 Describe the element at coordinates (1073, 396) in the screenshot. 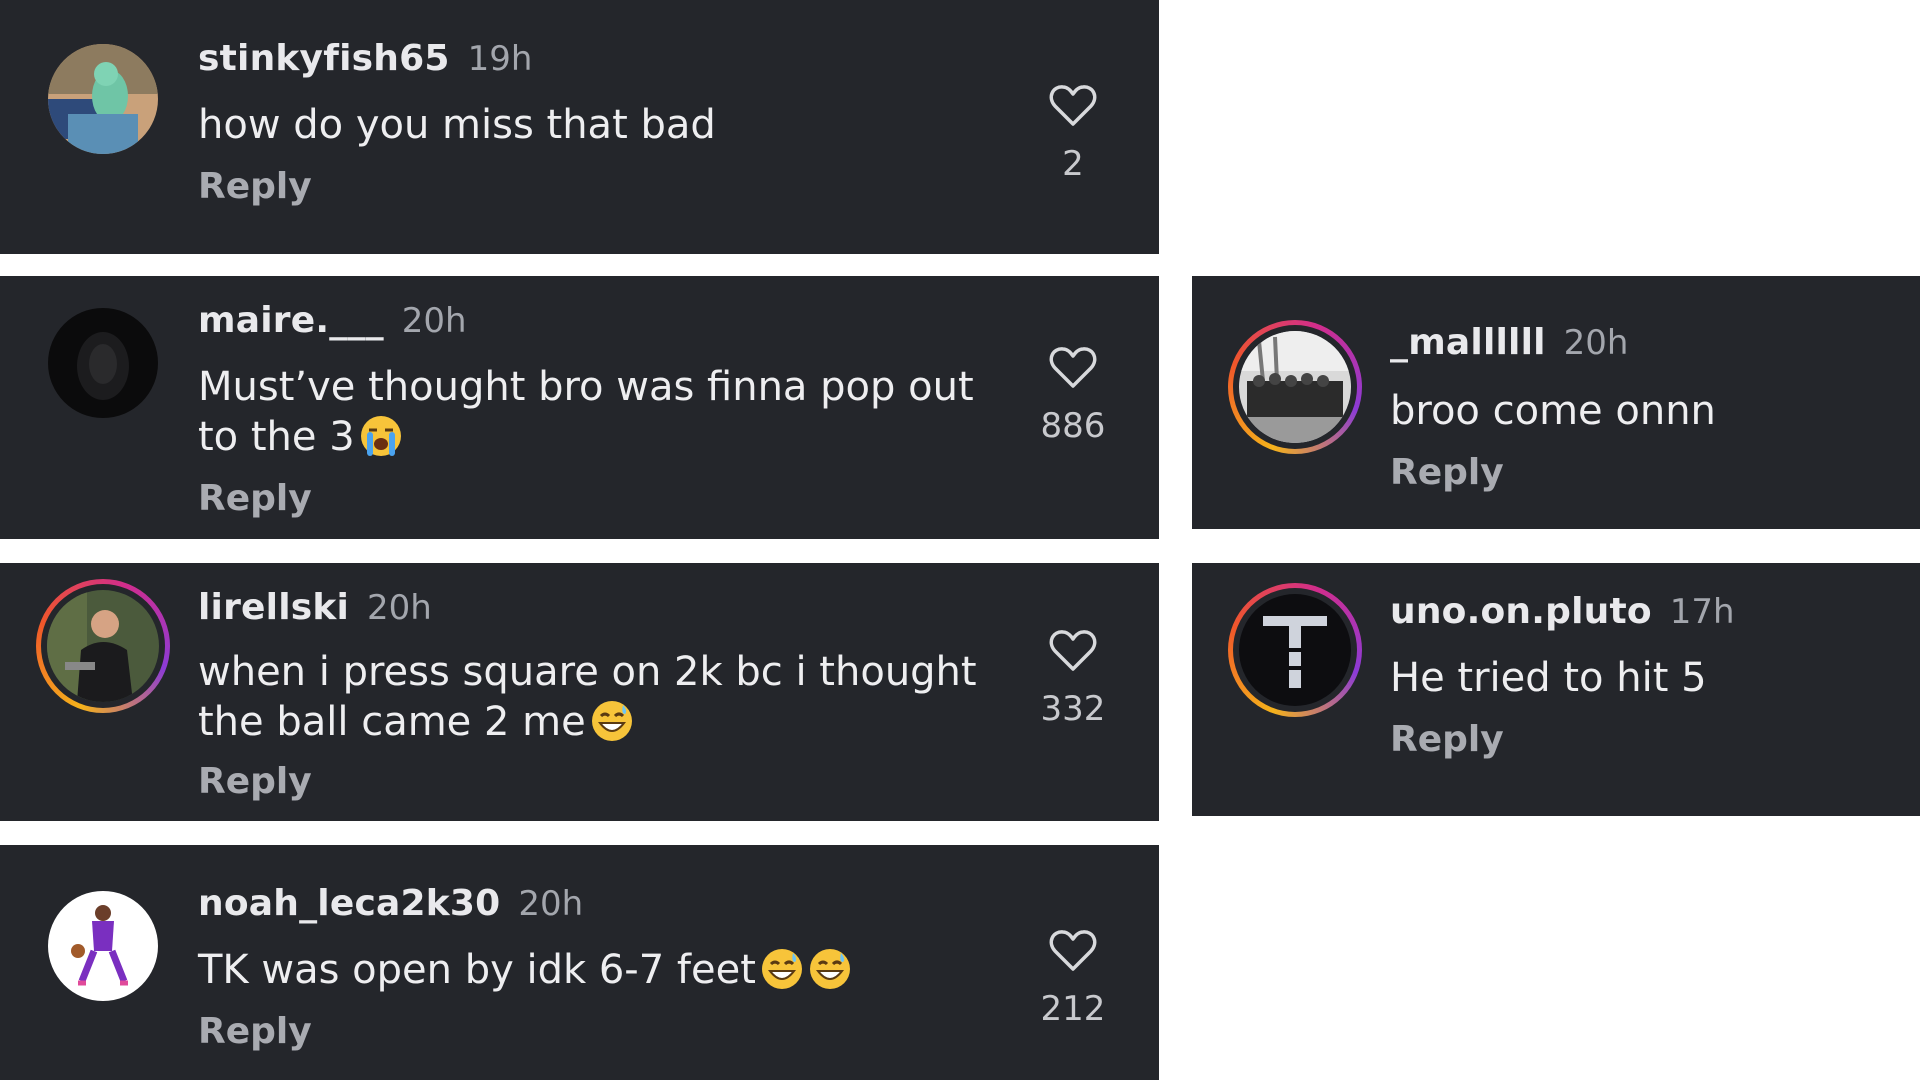

I see `like-button: 886` at that location.